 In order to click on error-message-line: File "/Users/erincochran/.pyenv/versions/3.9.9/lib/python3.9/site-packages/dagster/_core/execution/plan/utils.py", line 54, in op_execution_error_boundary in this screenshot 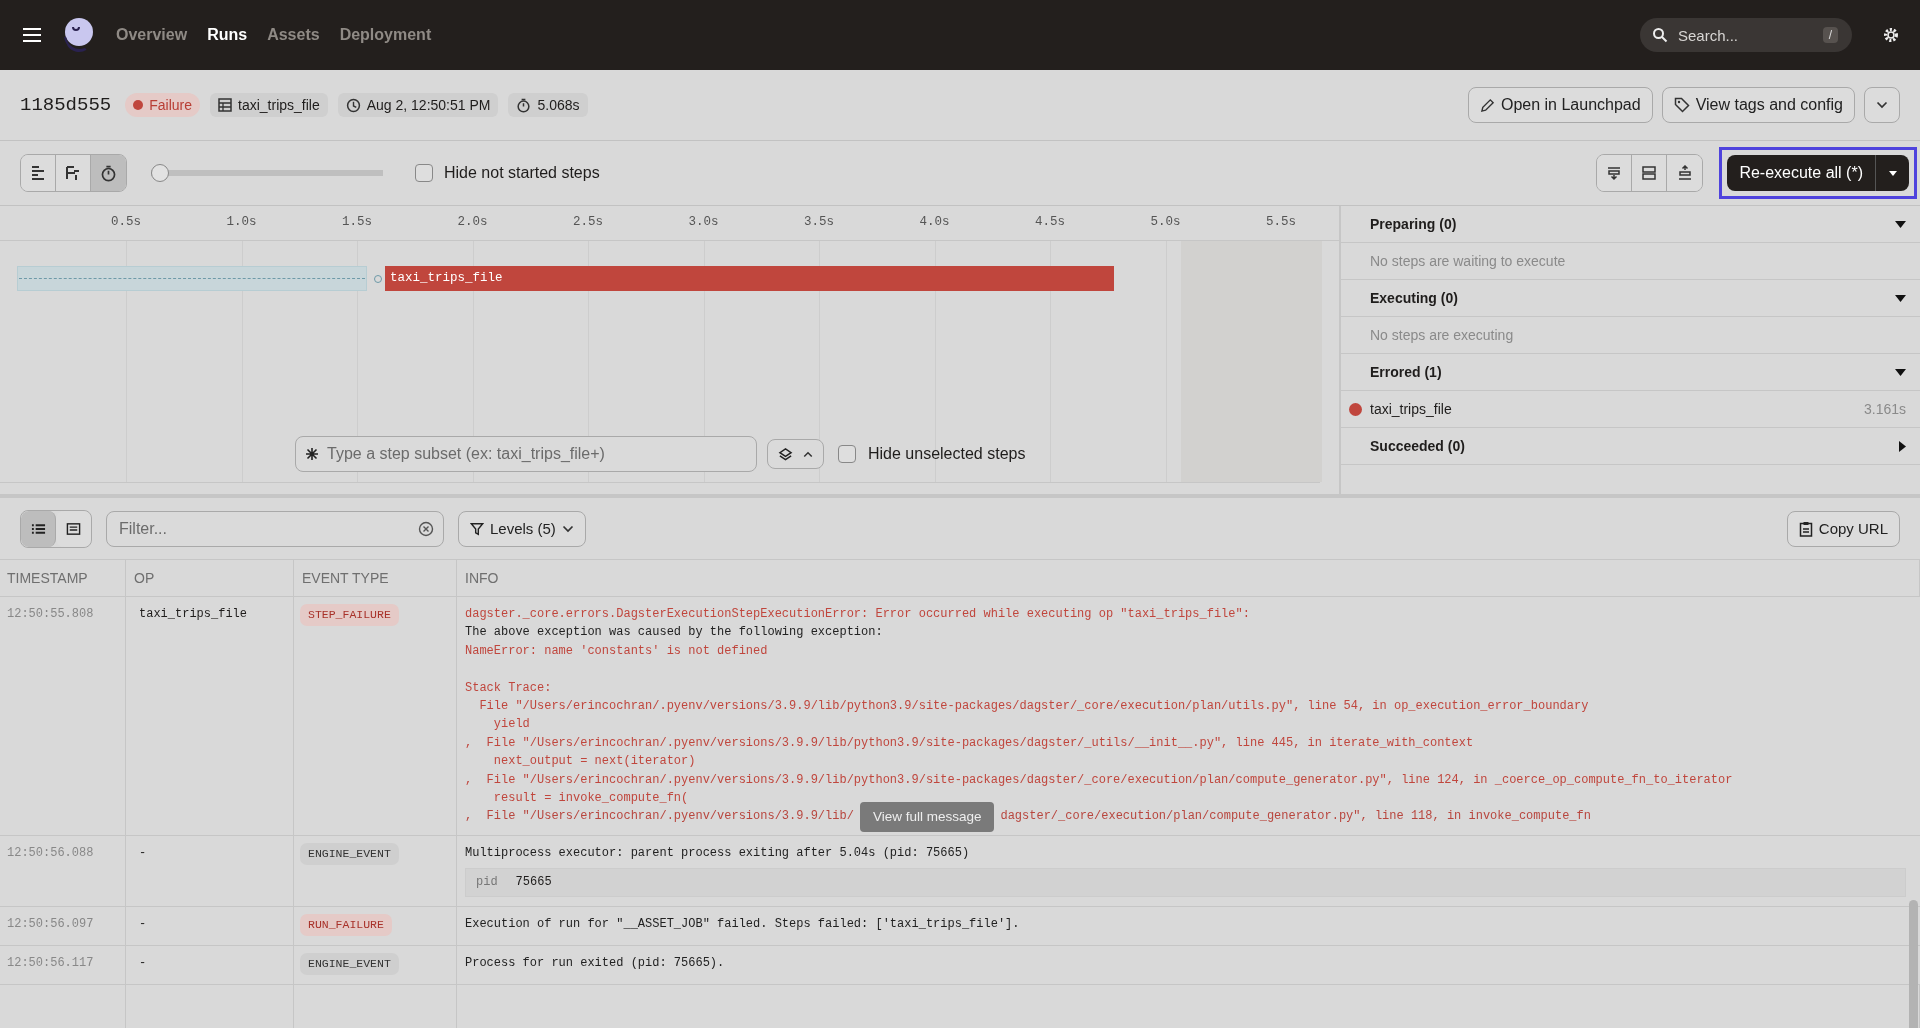, I will do `click(1034, 706)`.